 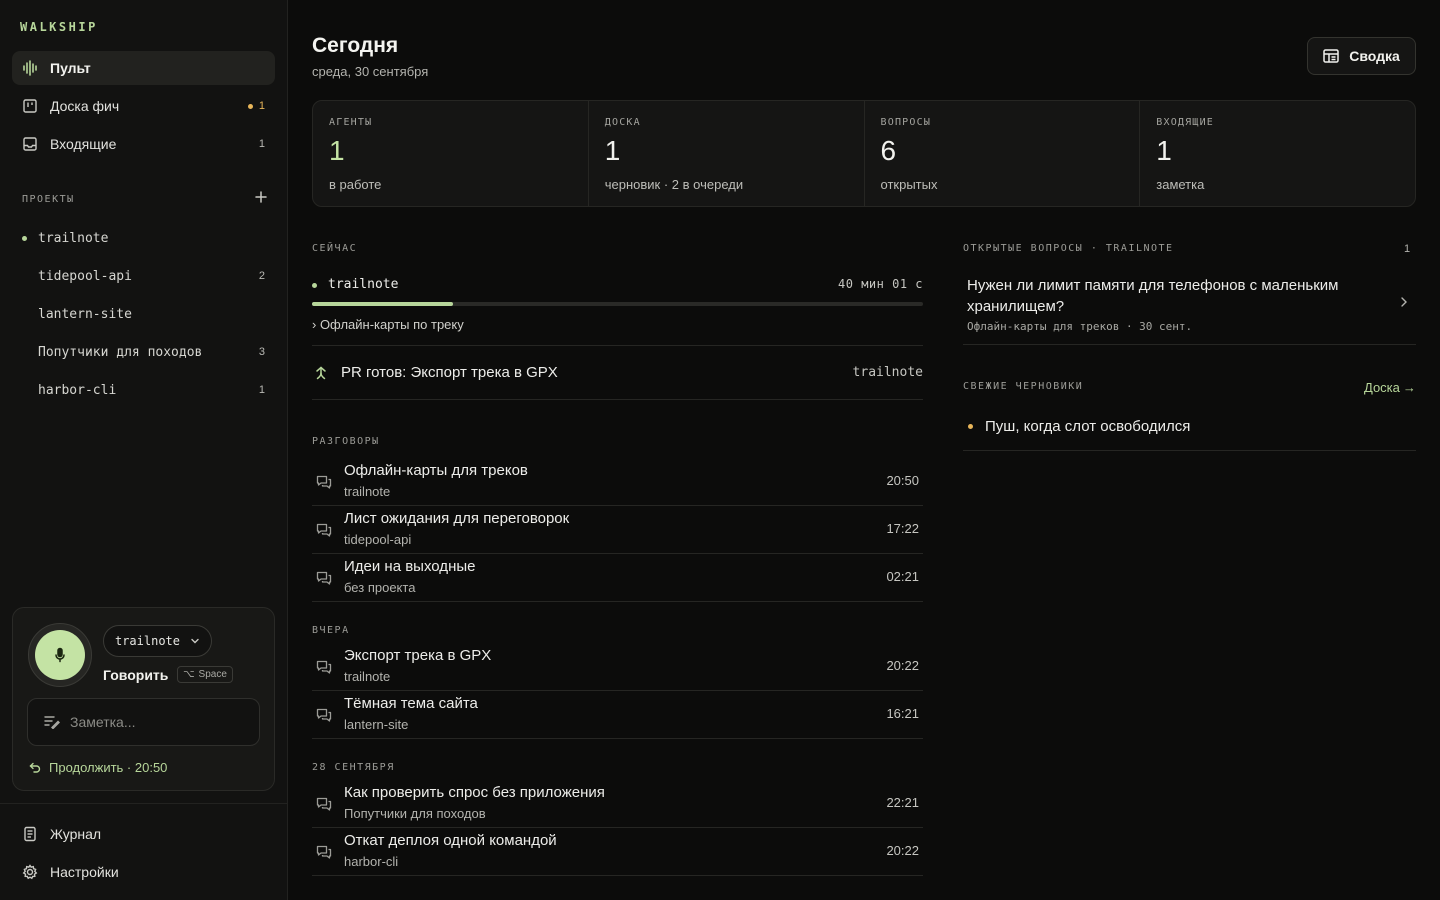 I want to click on nav-label: Доска фич, so click(x=85, y=106).